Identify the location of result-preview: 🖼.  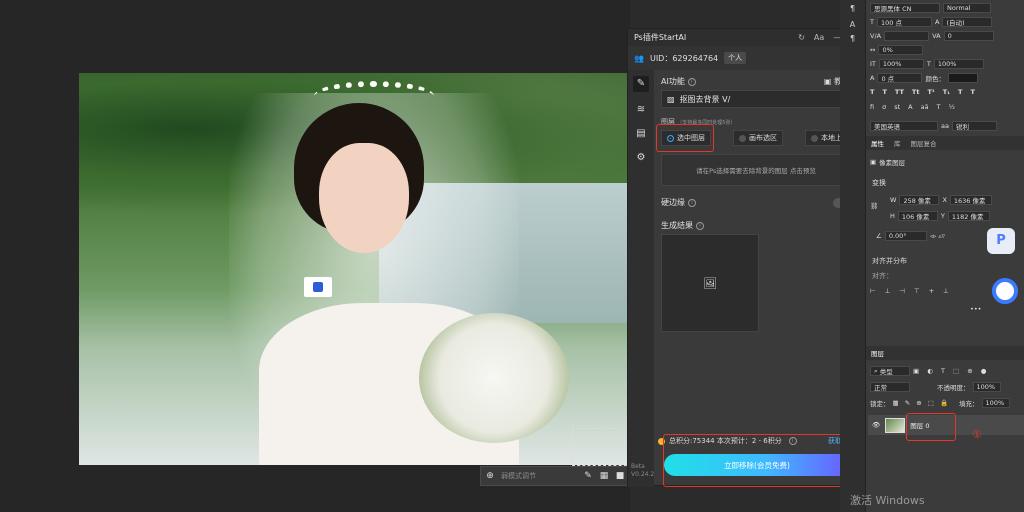
(710, 283).